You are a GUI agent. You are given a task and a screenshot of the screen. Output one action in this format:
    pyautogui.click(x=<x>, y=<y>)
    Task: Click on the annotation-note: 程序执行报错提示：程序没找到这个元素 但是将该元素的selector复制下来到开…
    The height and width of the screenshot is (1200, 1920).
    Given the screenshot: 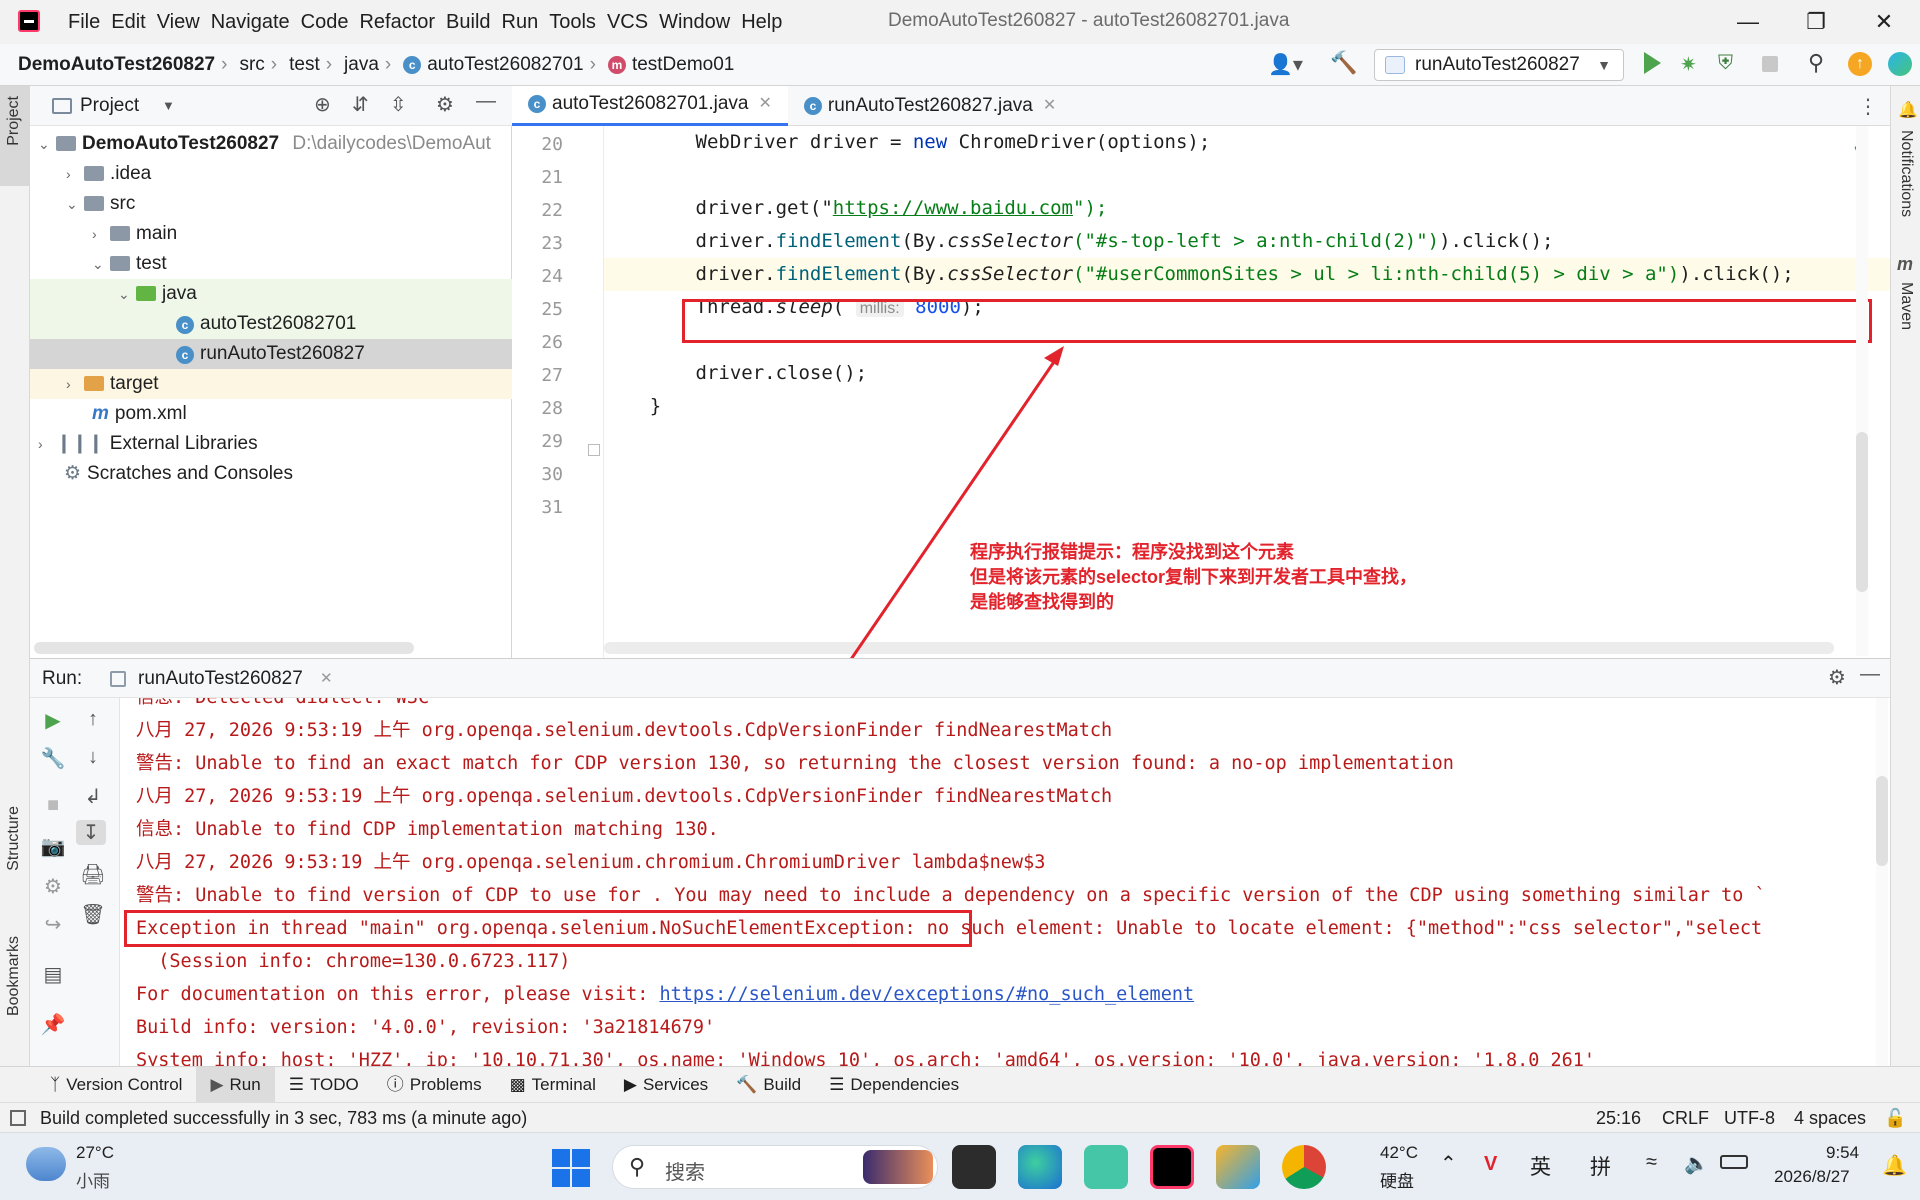 What is the action you would take?
    pyautogui.click(x=1193, y=577)
    